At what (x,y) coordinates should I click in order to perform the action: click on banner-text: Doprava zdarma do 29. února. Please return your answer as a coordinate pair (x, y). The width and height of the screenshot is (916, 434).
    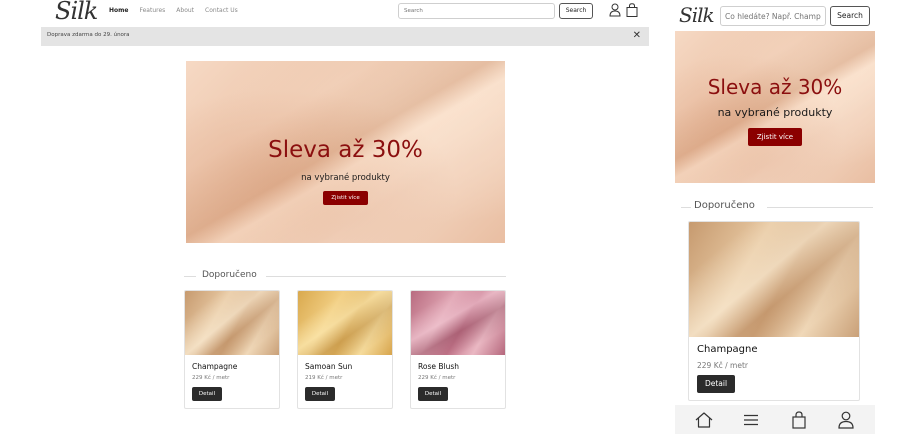
    Looking at the image, I should click on (88, 35).